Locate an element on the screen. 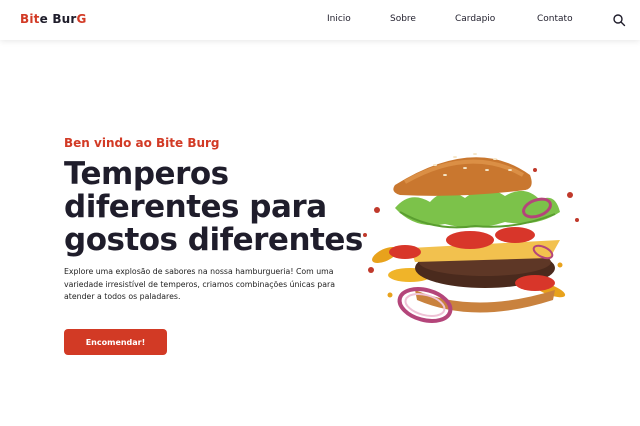  tomato-slice is located at coordinates (470, 240).